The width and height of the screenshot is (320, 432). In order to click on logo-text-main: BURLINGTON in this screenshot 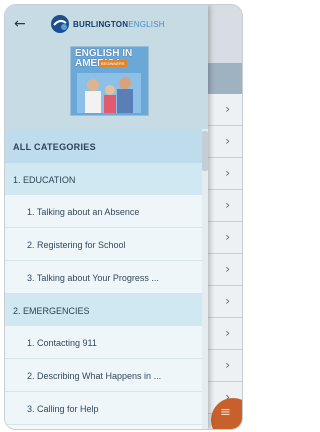, I will do `click(101, 24)`.